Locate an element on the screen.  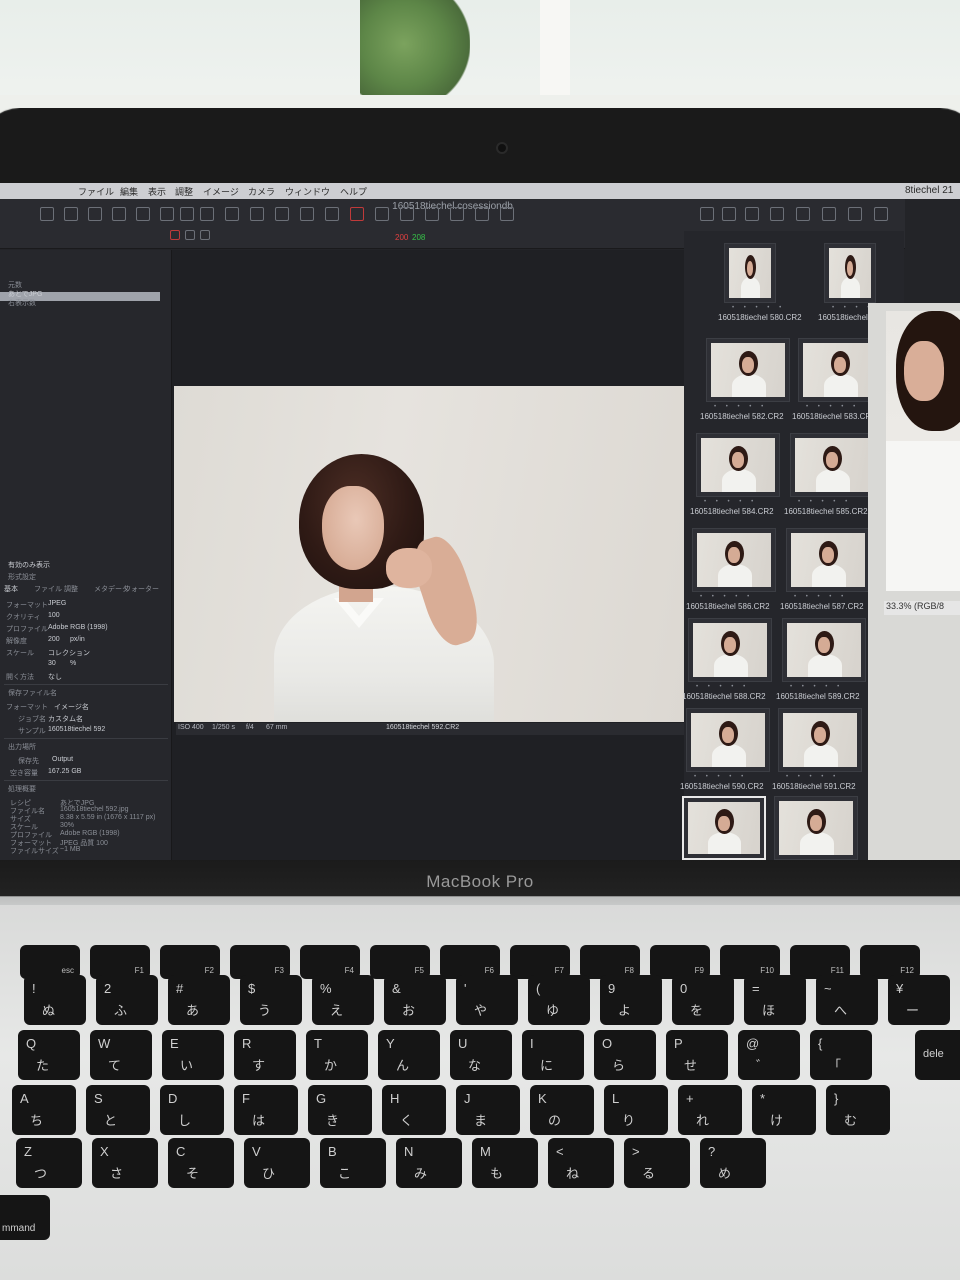
keyboard-key: 9よ is located at coordinates (631, 1000).